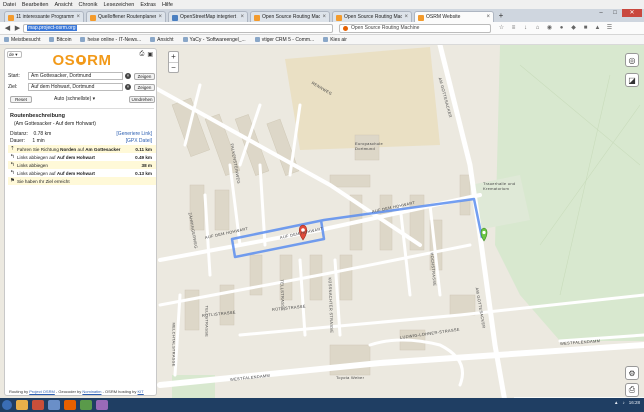 The width and height of the screenshot is (644, 412). Describe the element at coordinates (616, 402) in the screenshot. I see `network-icon: ▲` at that location.